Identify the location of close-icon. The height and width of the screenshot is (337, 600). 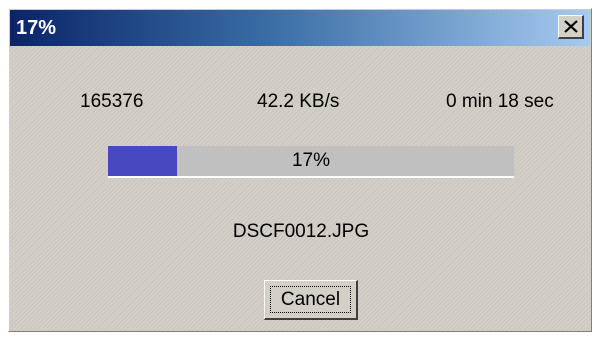
(571, 26).